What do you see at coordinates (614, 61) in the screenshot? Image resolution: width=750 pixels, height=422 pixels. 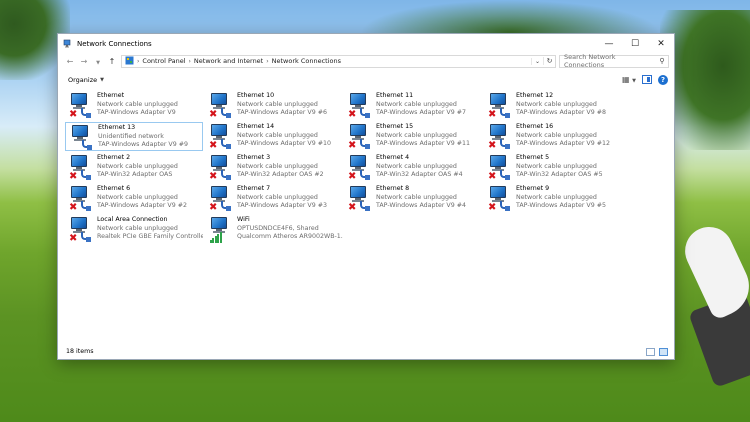 I see `search-input: Search Network Connections ⚲` at bounding box center [614, 61].